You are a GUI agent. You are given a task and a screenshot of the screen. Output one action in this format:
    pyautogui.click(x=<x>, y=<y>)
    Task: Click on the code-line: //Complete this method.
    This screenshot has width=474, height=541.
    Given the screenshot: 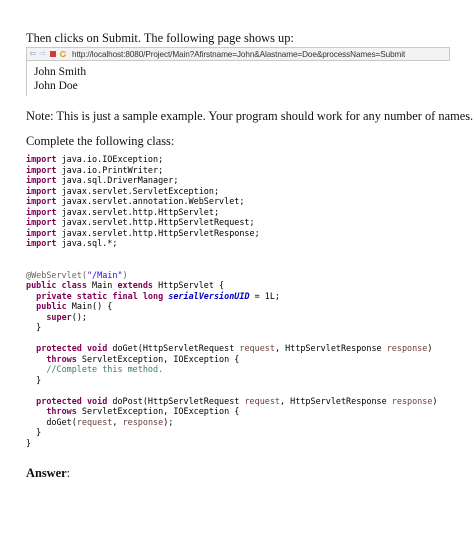 What is the action you would take?
    pyautogui.click(x=94, y=369)
    